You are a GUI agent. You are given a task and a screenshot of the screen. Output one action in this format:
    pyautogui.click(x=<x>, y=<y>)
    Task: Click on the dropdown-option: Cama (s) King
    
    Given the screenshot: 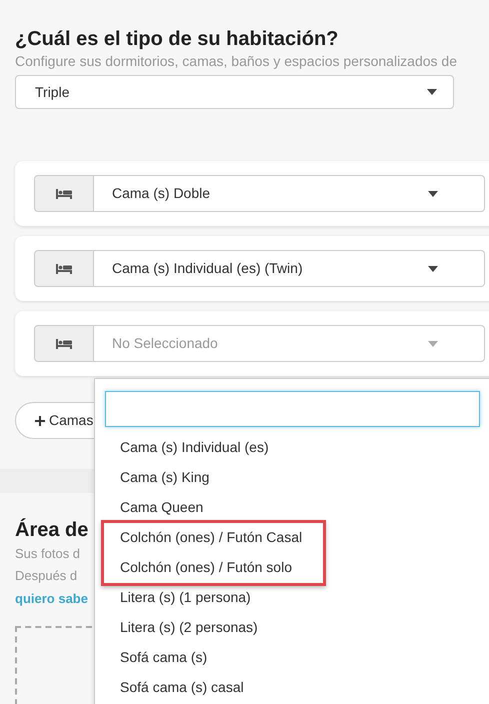 What is the action you would take?
    pyautogui.click(x=297, y=477)
    